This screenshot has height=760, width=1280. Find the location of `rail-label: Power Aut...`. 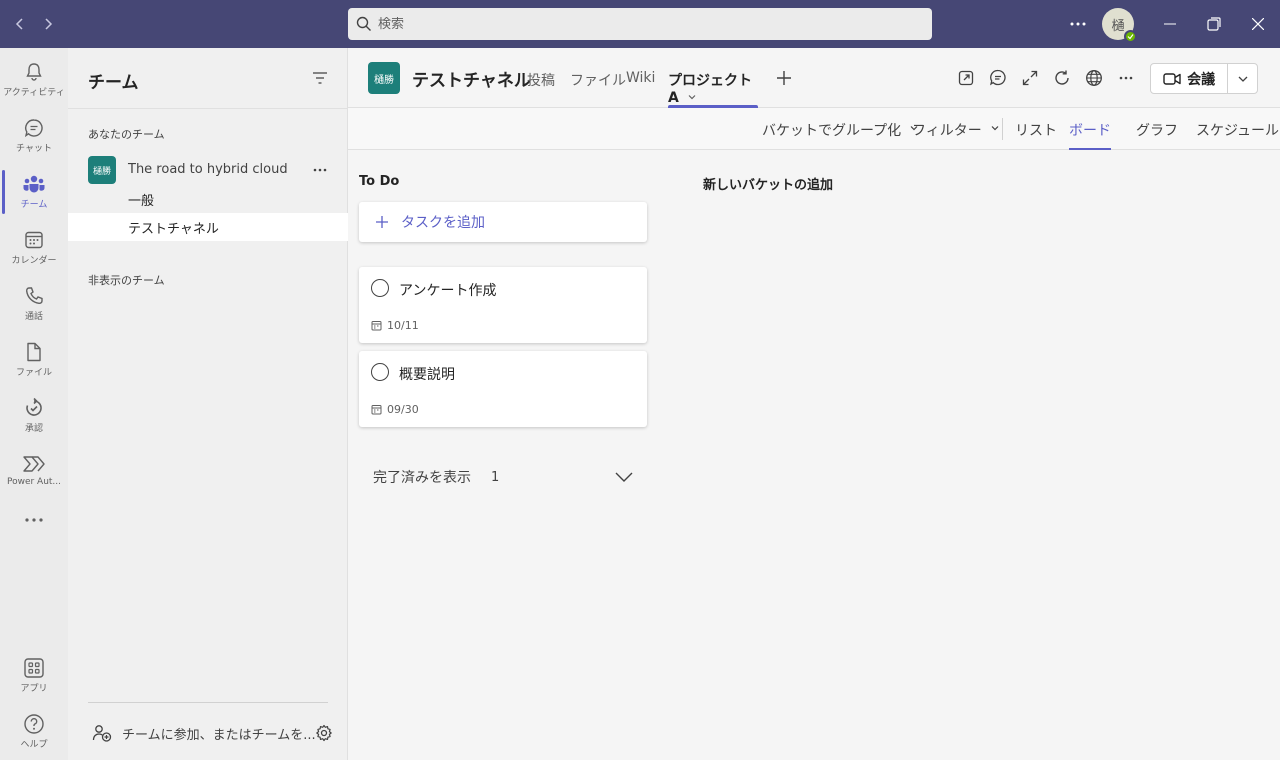

rail-label: Power Aut... is located at coordinates (34, 482).